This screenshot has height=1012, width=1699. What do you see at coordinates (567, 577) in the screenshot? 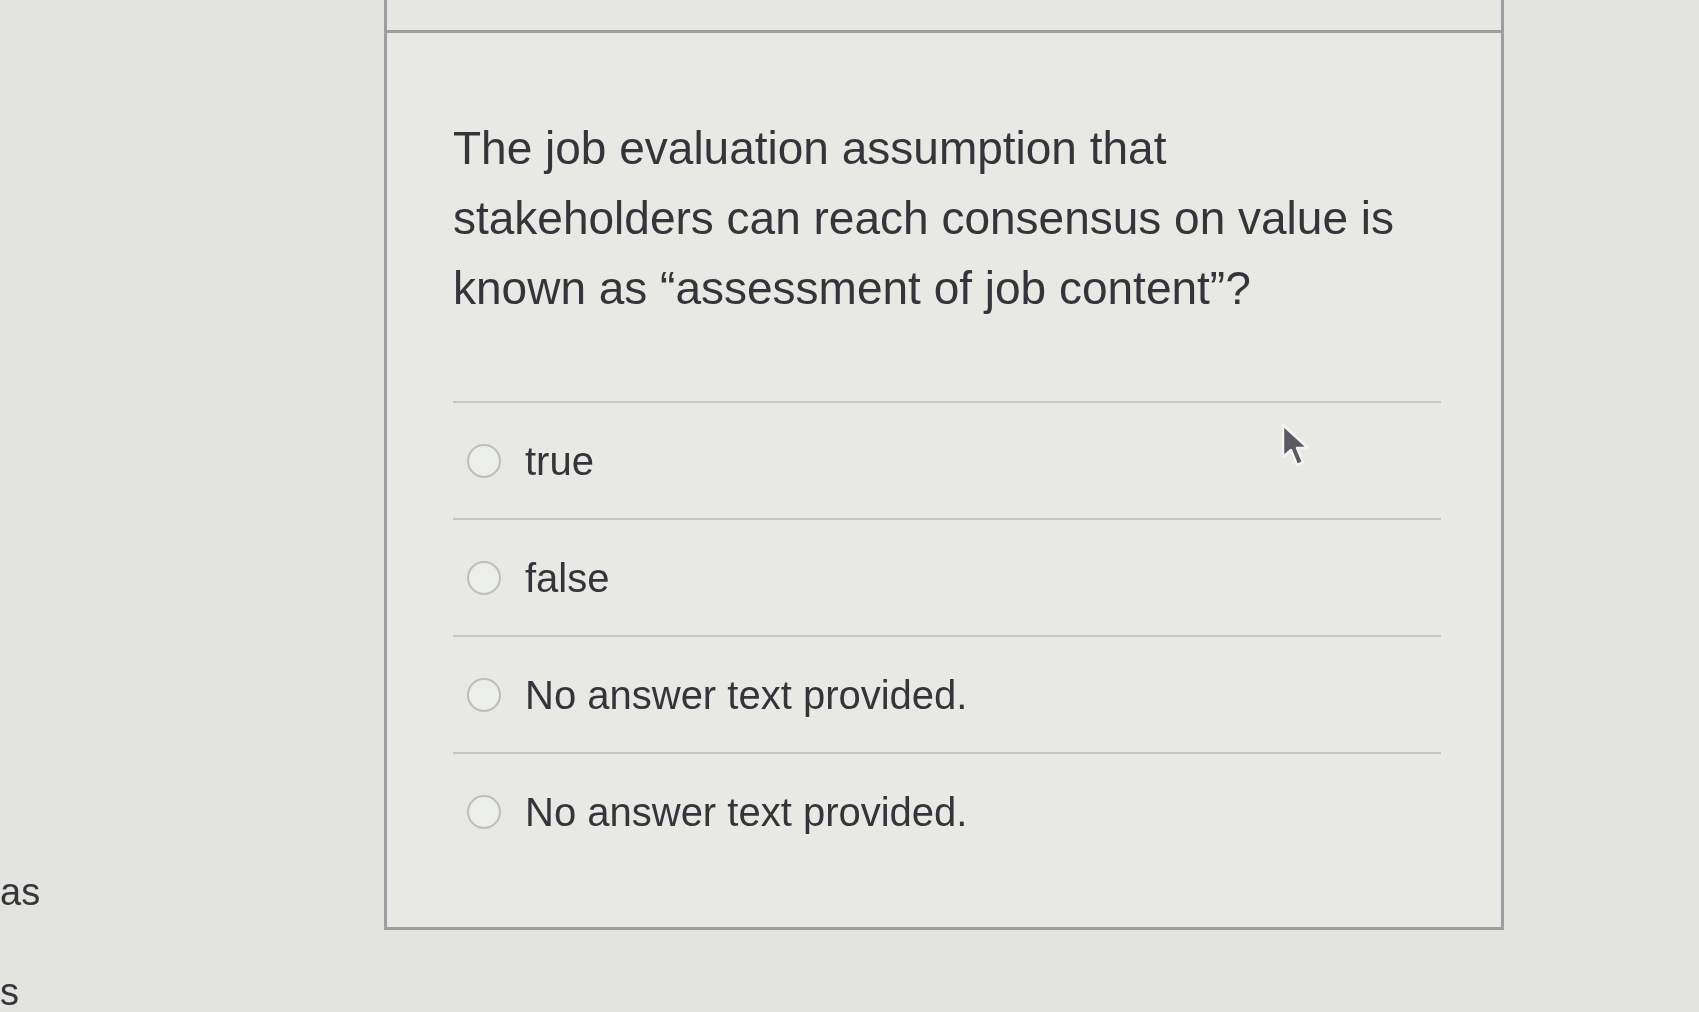
I see `option-label: false` at bounding box center [567, 577].